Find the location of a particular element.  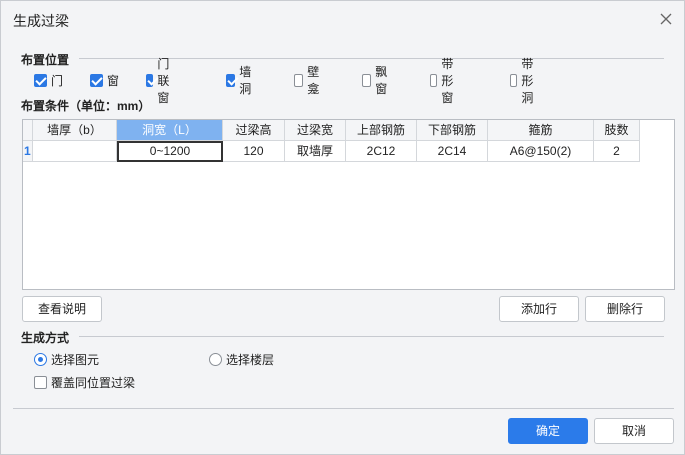

close-icon is located at coordinates (666, 19).